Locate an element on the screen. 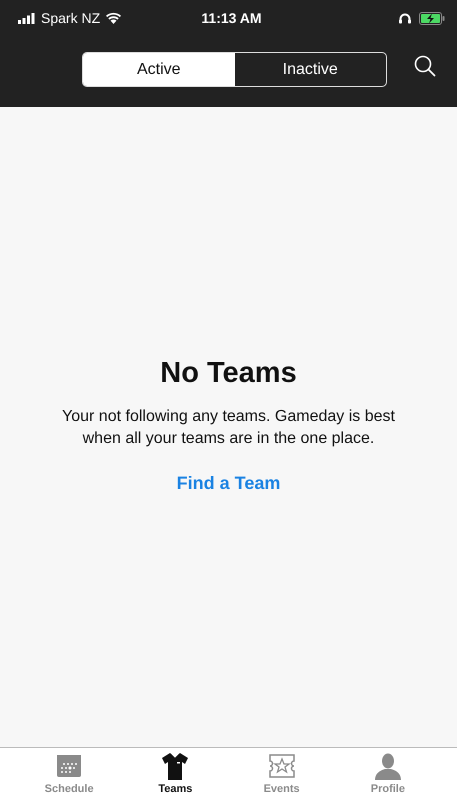 The image size is (457, 806). headphones-icon is located at coordinates (405, 18).